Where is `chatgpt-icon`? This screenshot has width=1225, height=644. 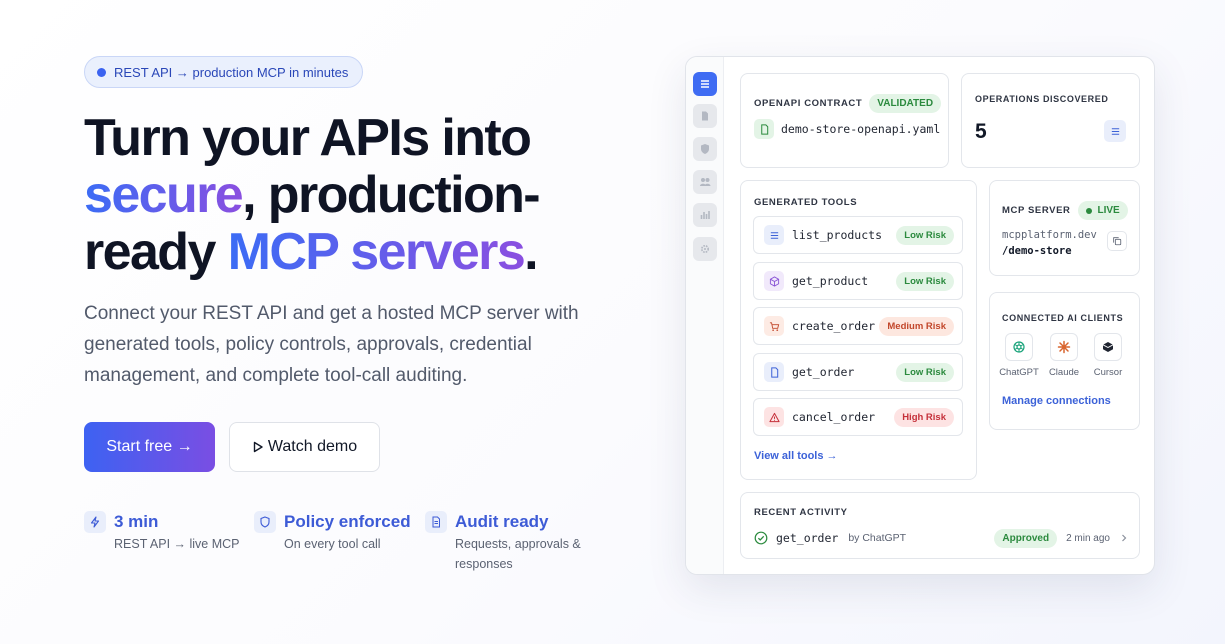 chatgpt-icon is located at coordinates (1019, 347).